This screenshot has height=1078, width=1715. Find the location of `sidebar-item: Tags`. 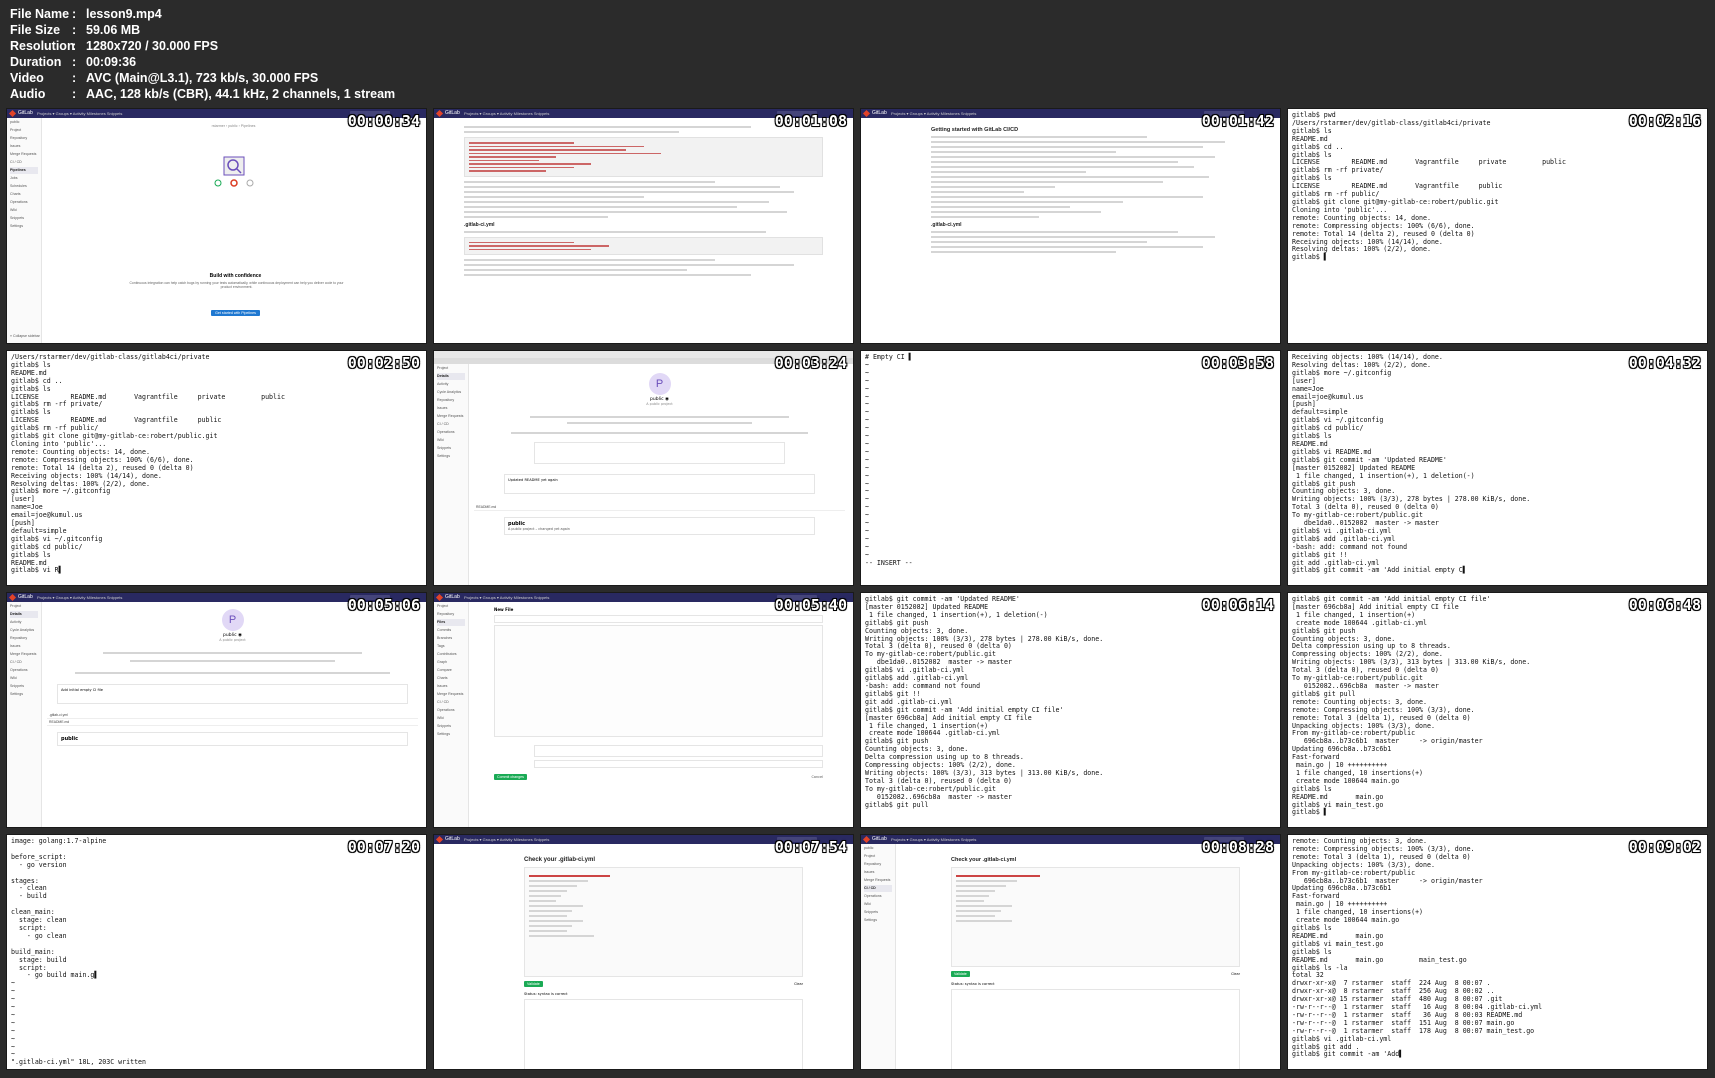

sidebar-item: Tags is located at coordinates (451, 646).